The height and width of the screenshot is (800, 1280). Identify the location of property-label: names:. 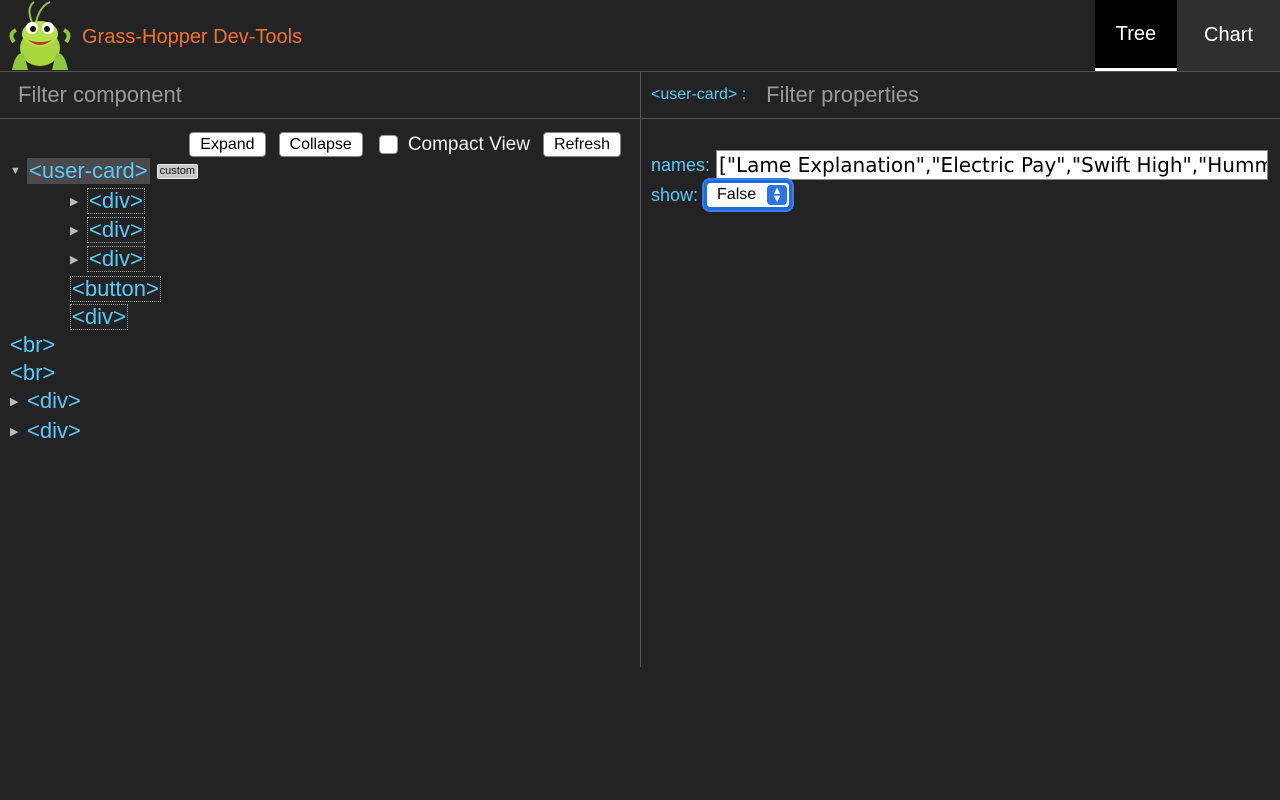
(681, 164).